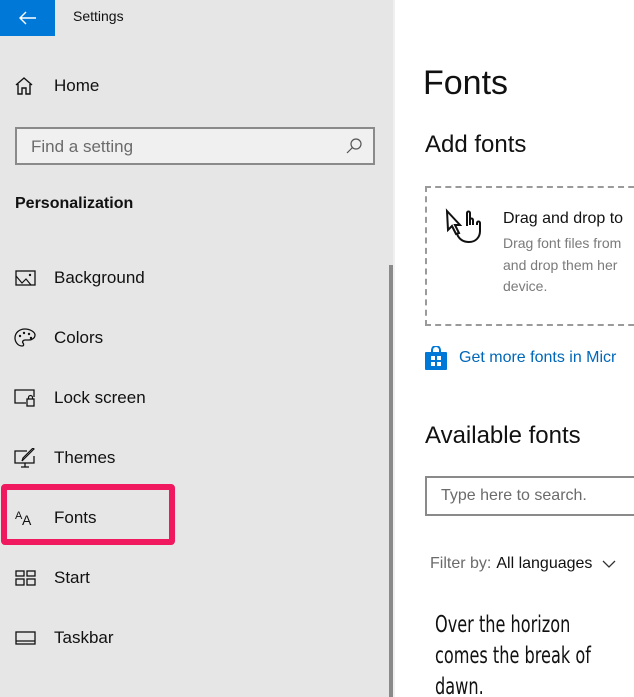  I want to click on store-link-label: Get more fonts in Micr, so click(538, 357).